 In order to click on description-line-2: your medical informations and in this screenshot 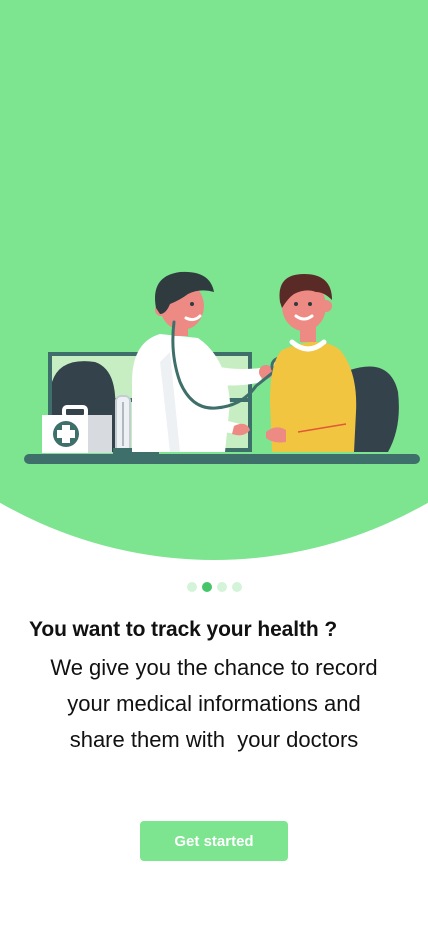, I will do `click(214, 703)`.